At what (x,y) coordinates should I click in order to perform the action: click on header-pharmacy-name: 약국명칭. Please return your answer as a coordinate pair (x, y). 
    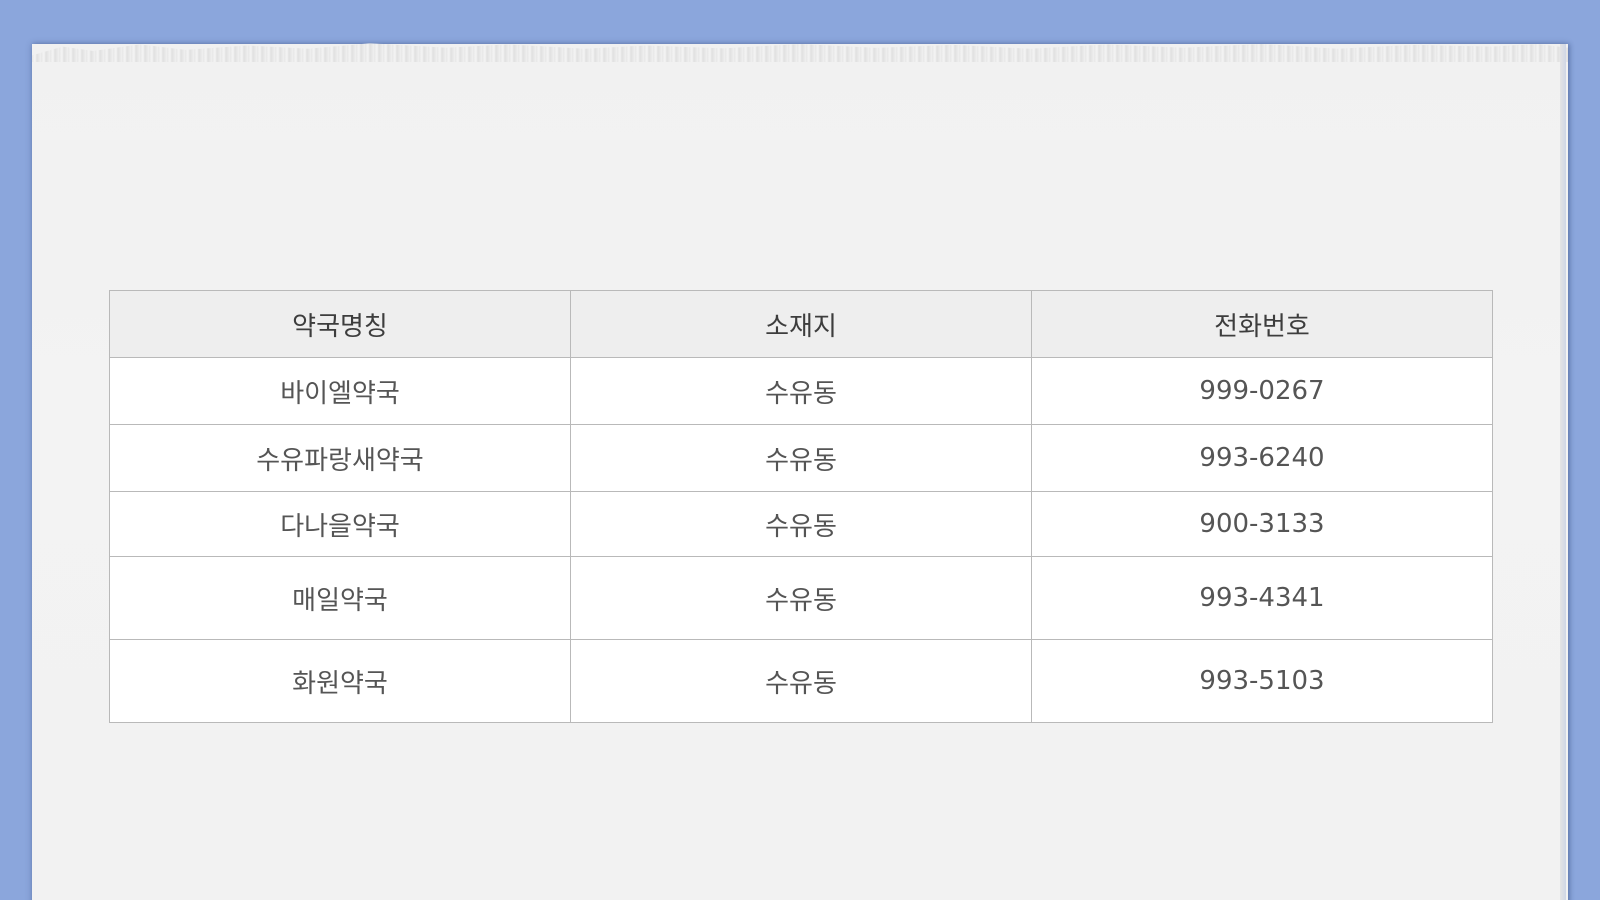
    Looking at the image, I should click on (340, 324).